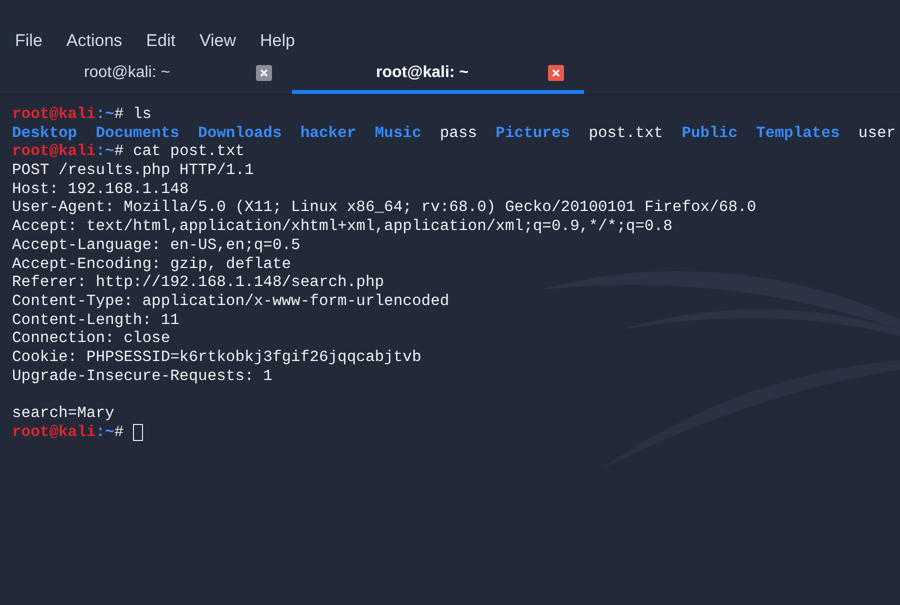 This screenshot has height=605, width=900. Describe the element at coordinates (459, 133) in the screenshot. I see `file-name: pass` at that location.